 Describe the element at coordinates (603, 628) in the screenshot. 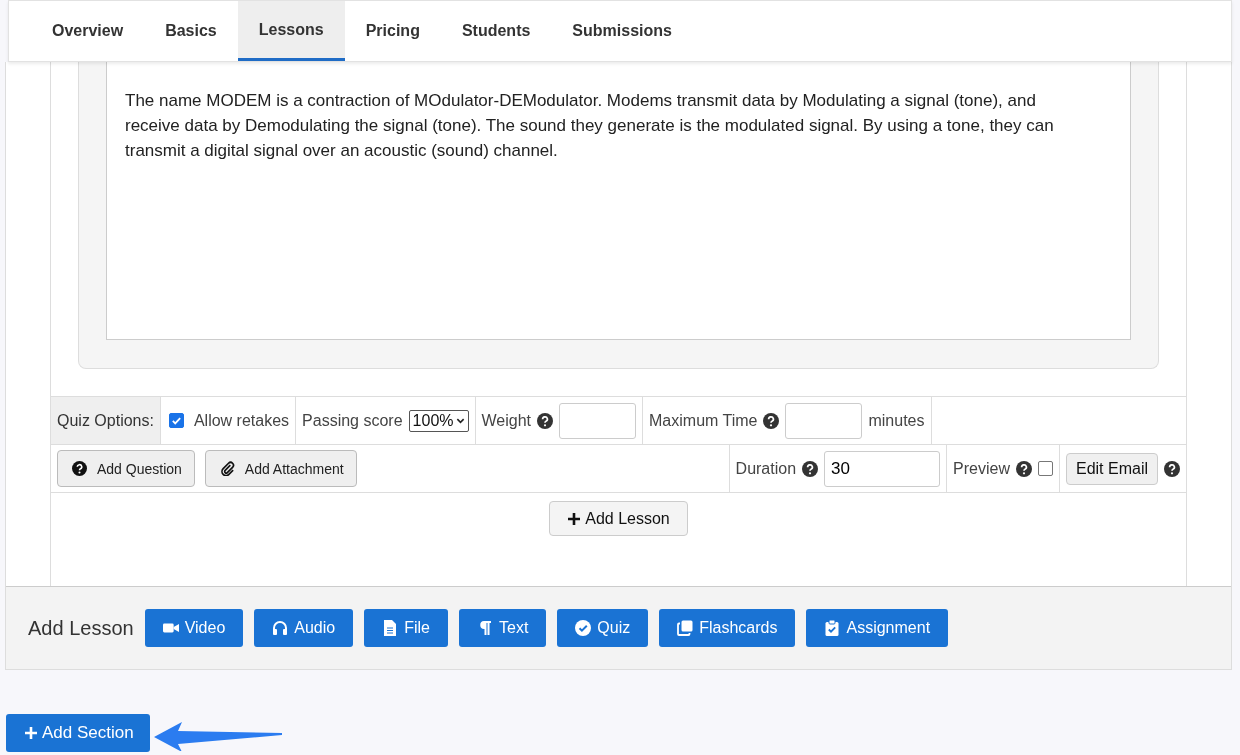

I see `quiz-lesson-button: Quiz` at that location.